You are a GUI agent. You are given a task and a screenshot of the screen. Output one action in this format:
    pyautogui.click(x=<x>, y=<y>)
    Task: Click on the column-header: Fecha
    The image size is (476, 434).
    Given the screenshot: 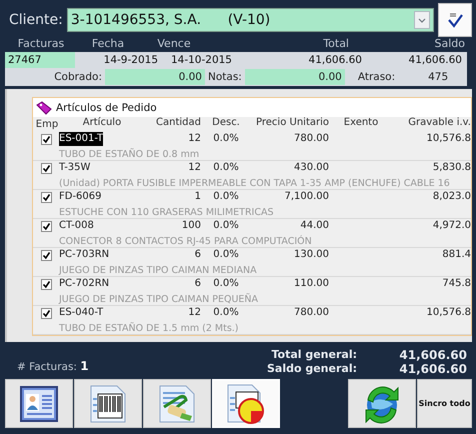 What is the action you would take?
    pyautogui.click(x=108, y=44)
    